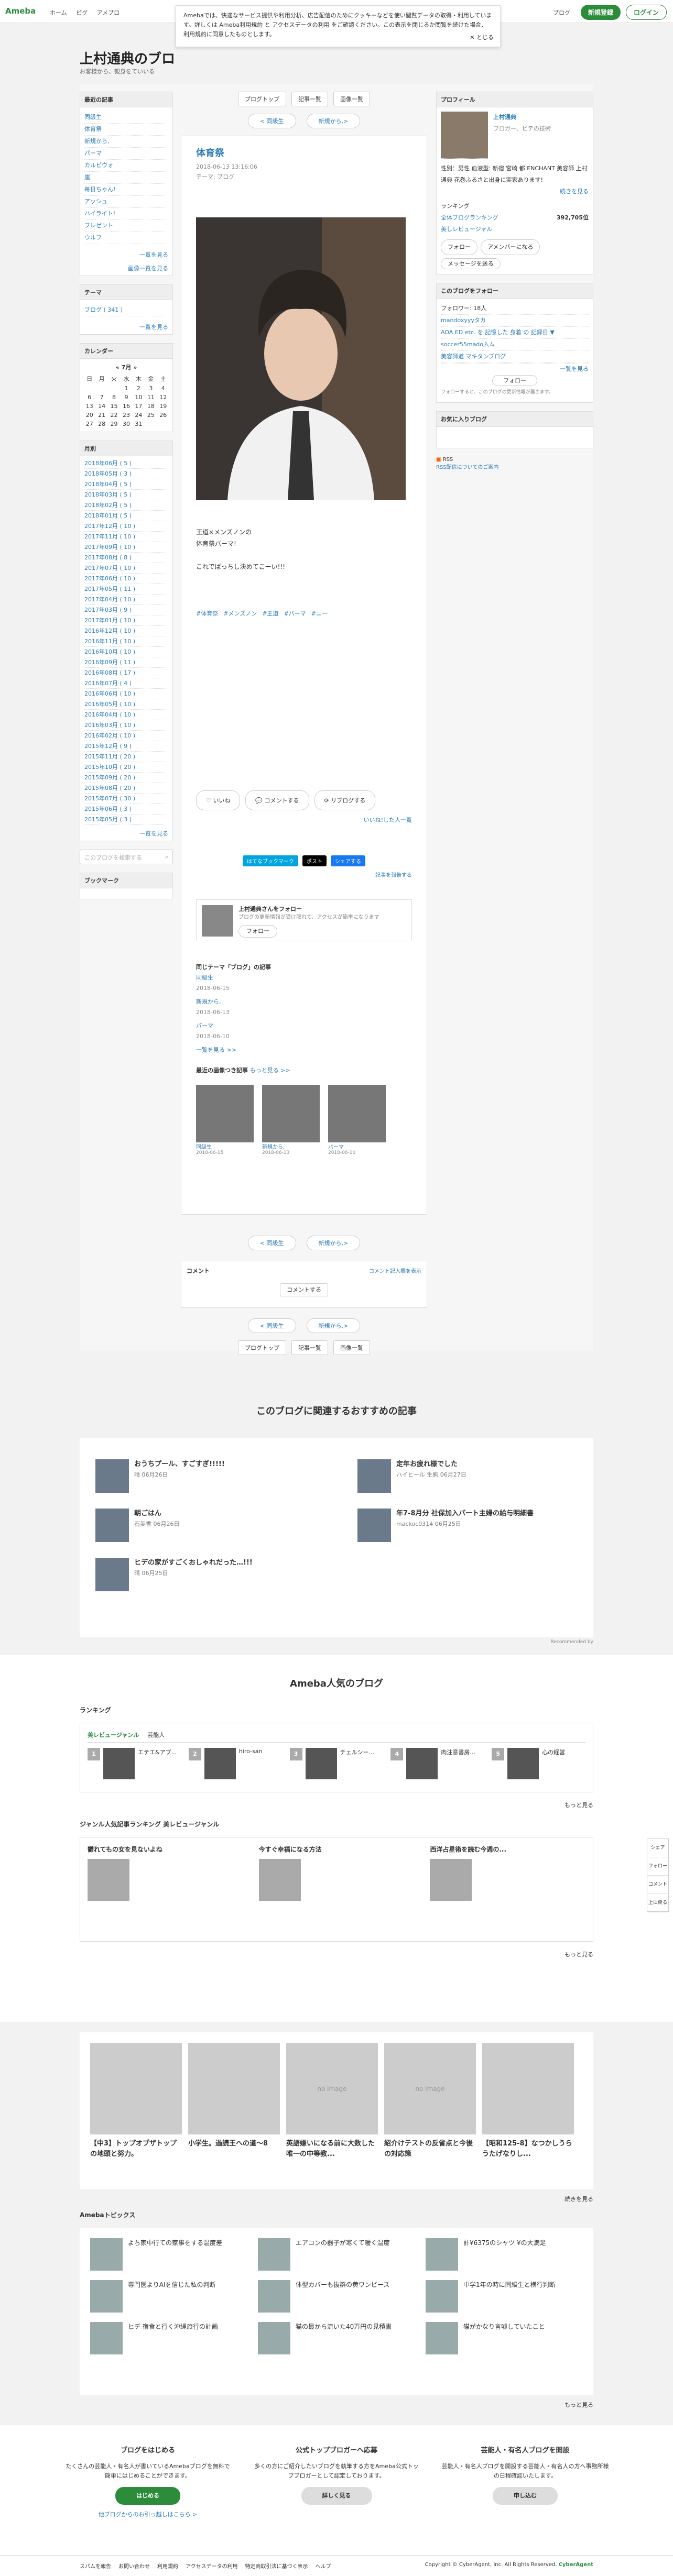  Describe the element at coordinates (334, 121) in the screenshot. I see `next-entry-button: 新規から,>` at that location.